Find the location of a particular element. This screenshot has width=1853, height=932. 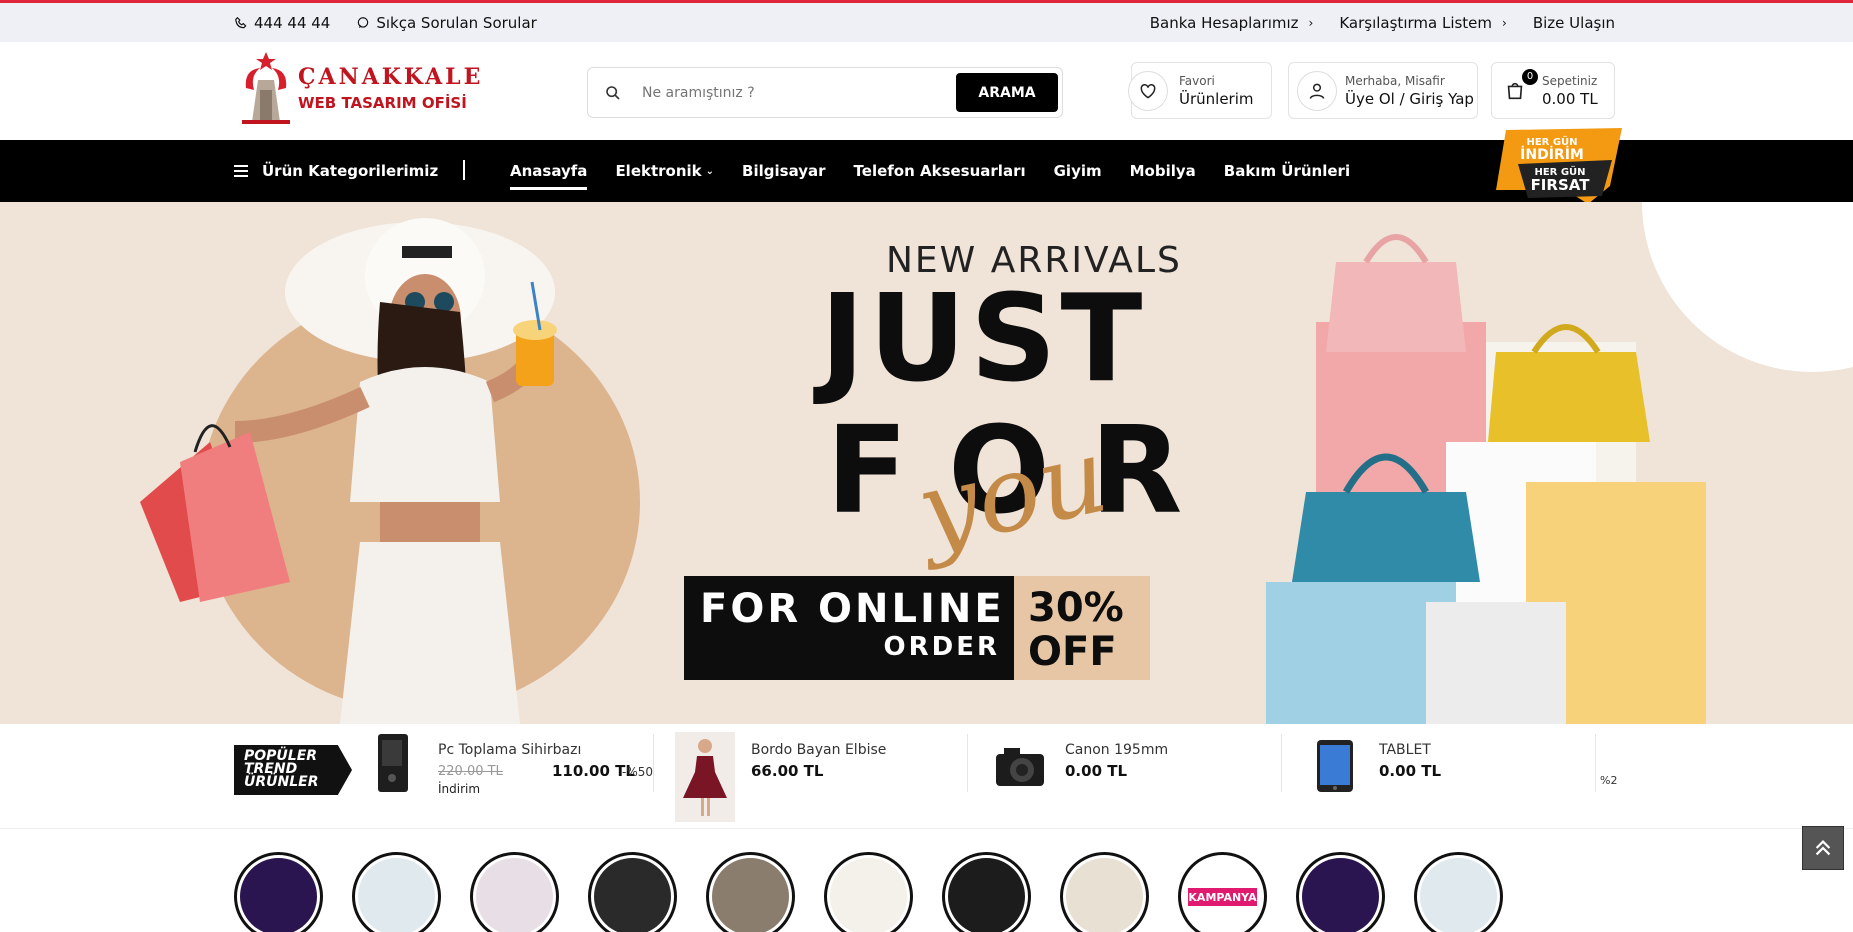

trend-item-old-price: 220.00 TL is located at coordinates (470, 771).